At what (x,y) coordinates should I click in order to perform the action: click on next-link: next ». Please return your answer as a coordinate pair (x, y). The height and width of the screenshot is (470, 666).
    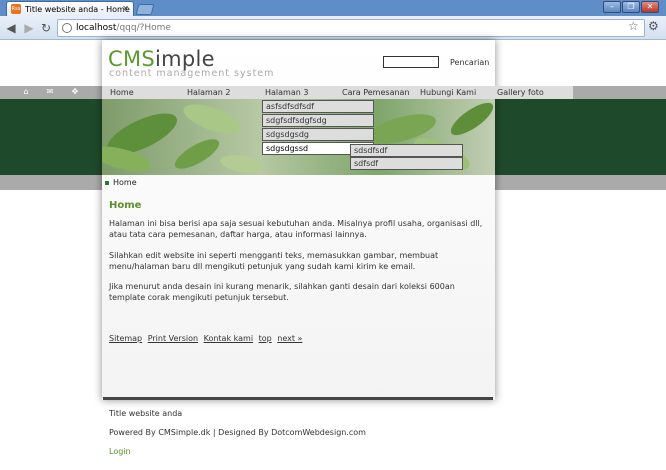
    Looking at the image, I should click on (289, 338).